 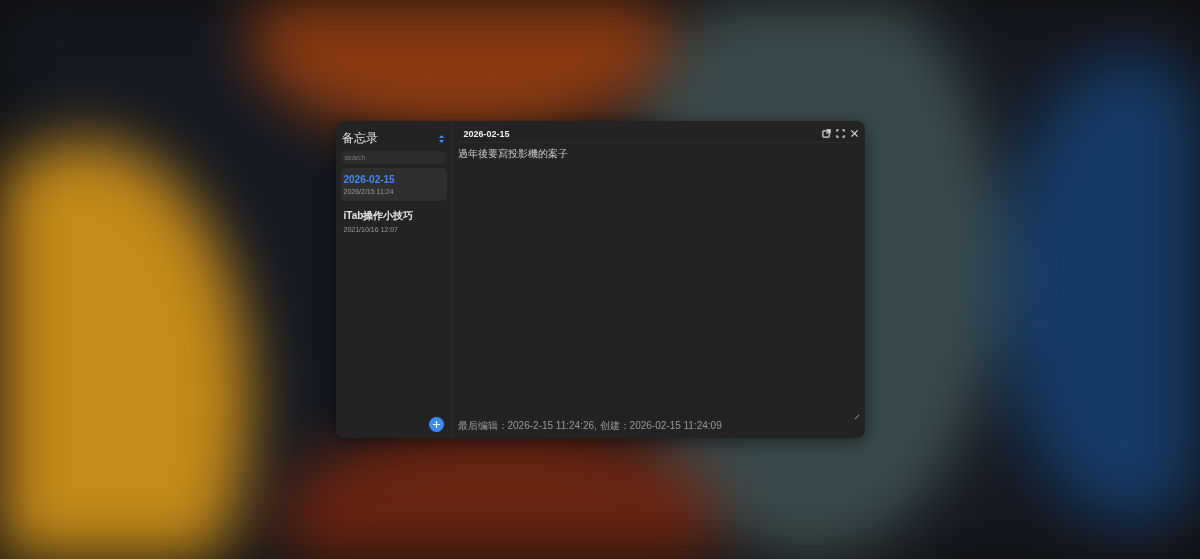 What do you see at coordinates (856, 417) in the screenshot?
I see `resize-grip-icon` at bounding box center [856, 417].